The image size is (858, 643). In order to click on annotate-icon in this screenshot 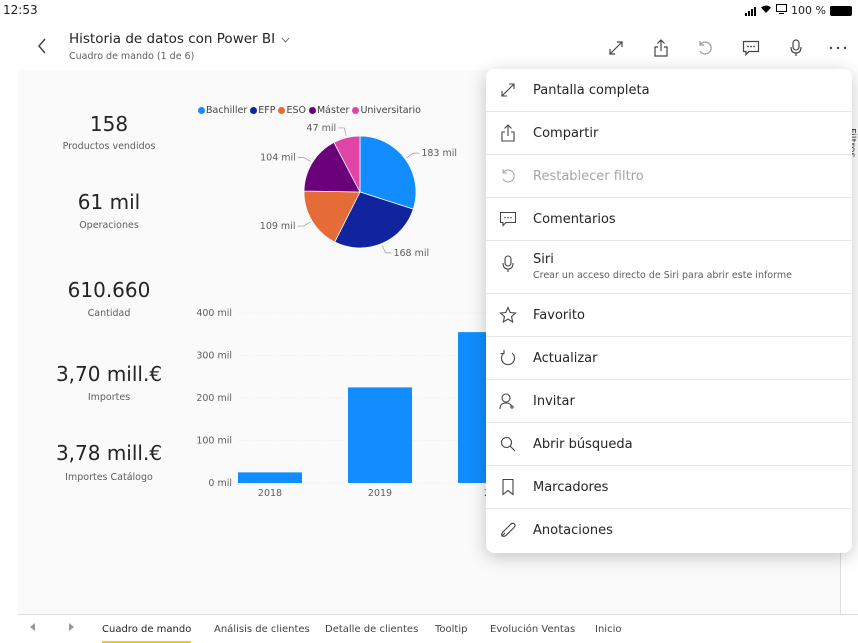, I will do `click(508, 530)`.